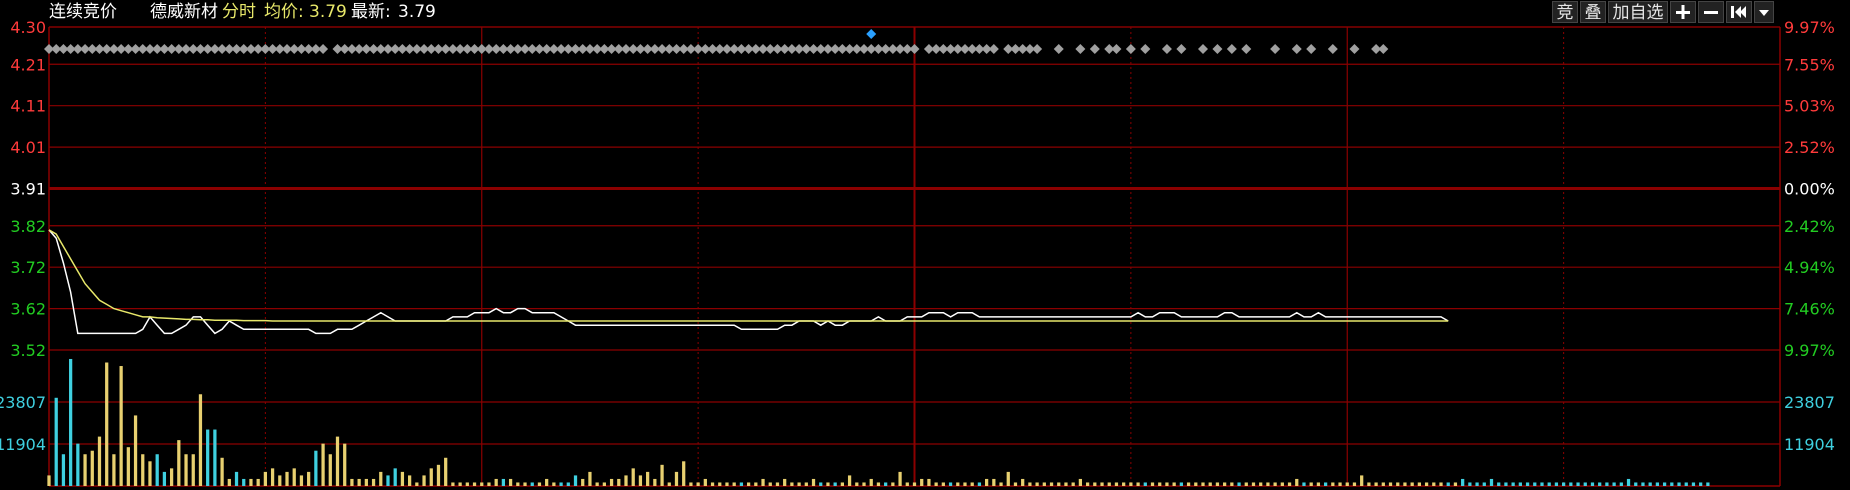 This screenshot has height=490, width=1850. What do you see at coordinates (1809, 444) in the screenshot?
I see `volume-tick-label-right: 11904` at bounding box center [1809, 444].